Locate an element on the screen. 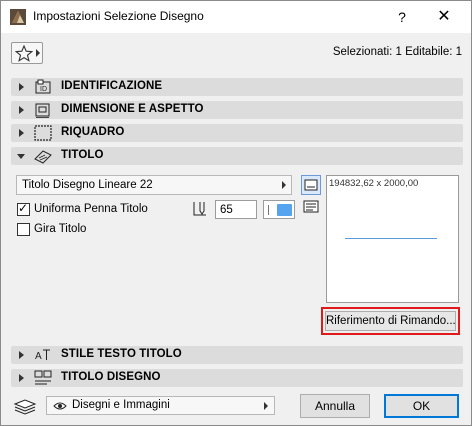 This screenshot has width=472, height=426. rotate-title-label: Gira Titolo is located at coordinates (60, 229).